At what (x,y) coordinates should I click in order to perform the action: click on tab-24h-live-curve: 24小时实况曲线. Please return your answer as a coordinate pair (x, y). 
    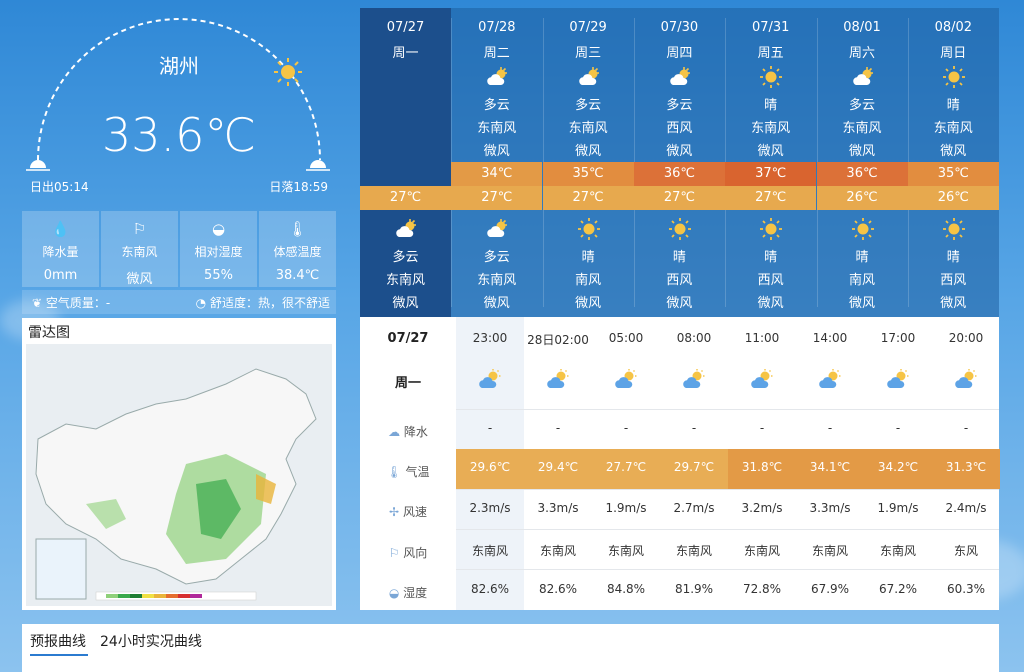
    Looking at the image, I should click on (151, 641).